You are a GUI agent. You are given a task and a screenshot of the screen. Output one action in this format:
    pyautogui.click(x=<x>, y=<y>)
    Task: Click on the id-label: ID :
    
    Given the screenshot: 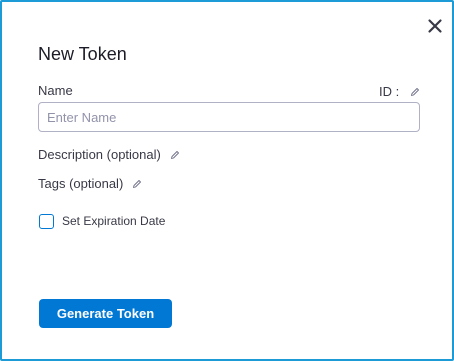 What is the action you would take?
    pyautogui.click(x=389, y=91)
    